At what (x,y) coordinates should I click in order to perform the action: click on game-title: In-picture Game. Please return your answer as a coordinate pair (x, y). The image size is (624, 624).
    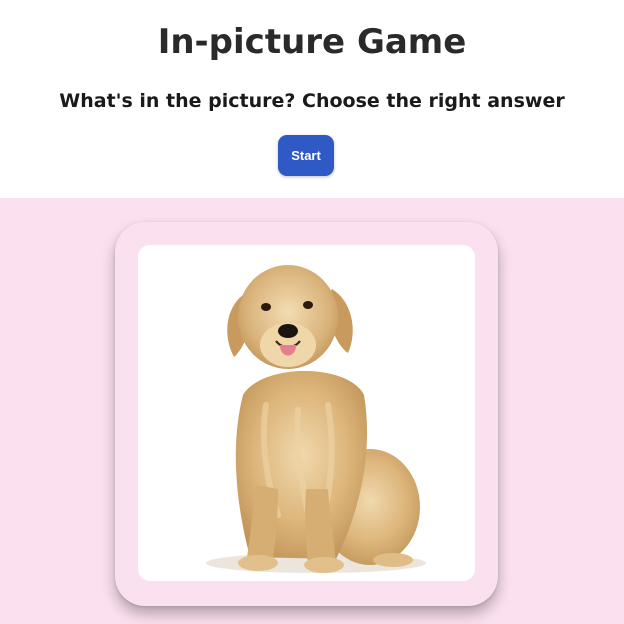
    Looking at the image, I should click on (312, 42).